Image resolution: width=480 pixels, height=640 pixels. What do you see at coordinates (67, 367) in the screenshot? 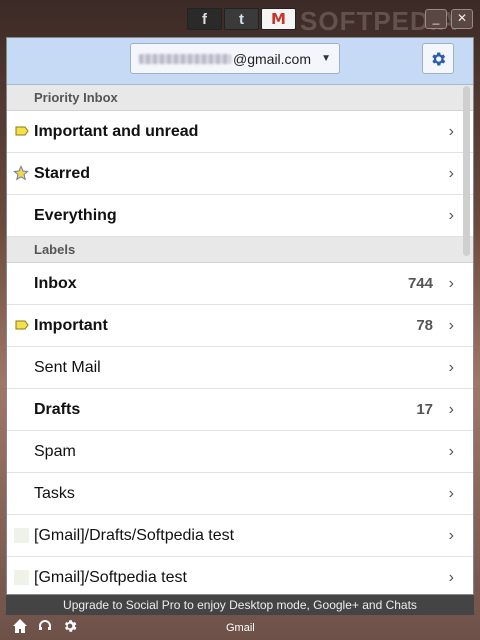
I see `item-label: Sent Mail` at bounding box center [67, 367].